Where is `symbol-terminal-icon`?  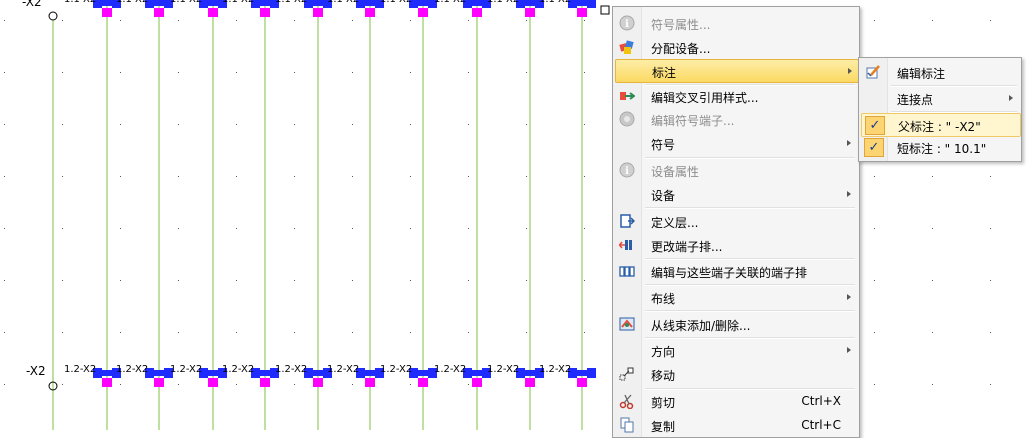 symbol-terminal-icon is located at coordinates (627, 119).